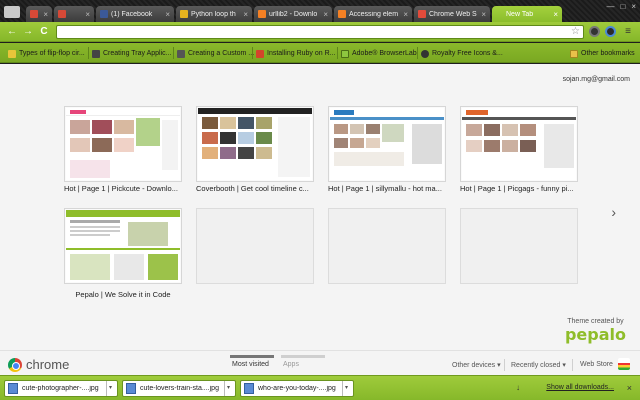  What do you see at coordinates (123, 294) in the screenshot?
I see `tile-caption: Pepalo | We Solve it in Code` at bounding box center [123, 294].